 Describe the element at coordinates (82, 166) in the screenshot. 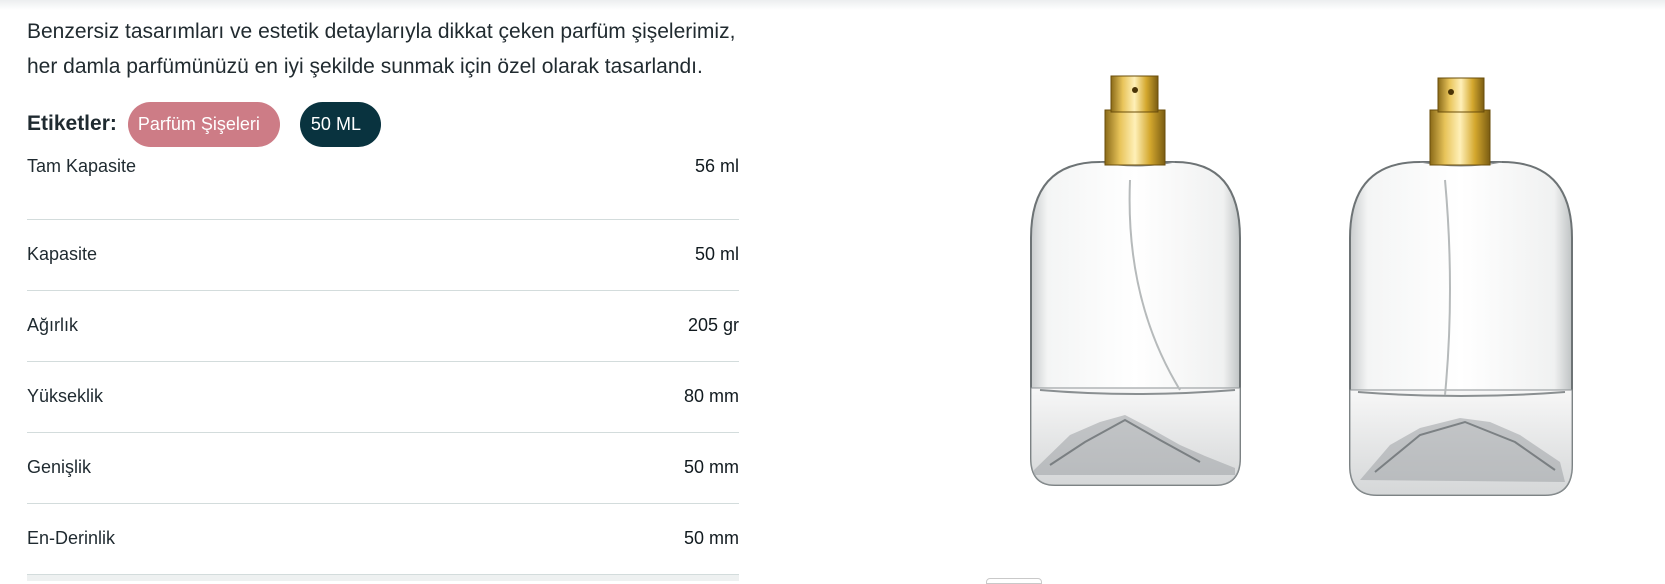

I see `spec-label: Tam Kapasite` at that location.